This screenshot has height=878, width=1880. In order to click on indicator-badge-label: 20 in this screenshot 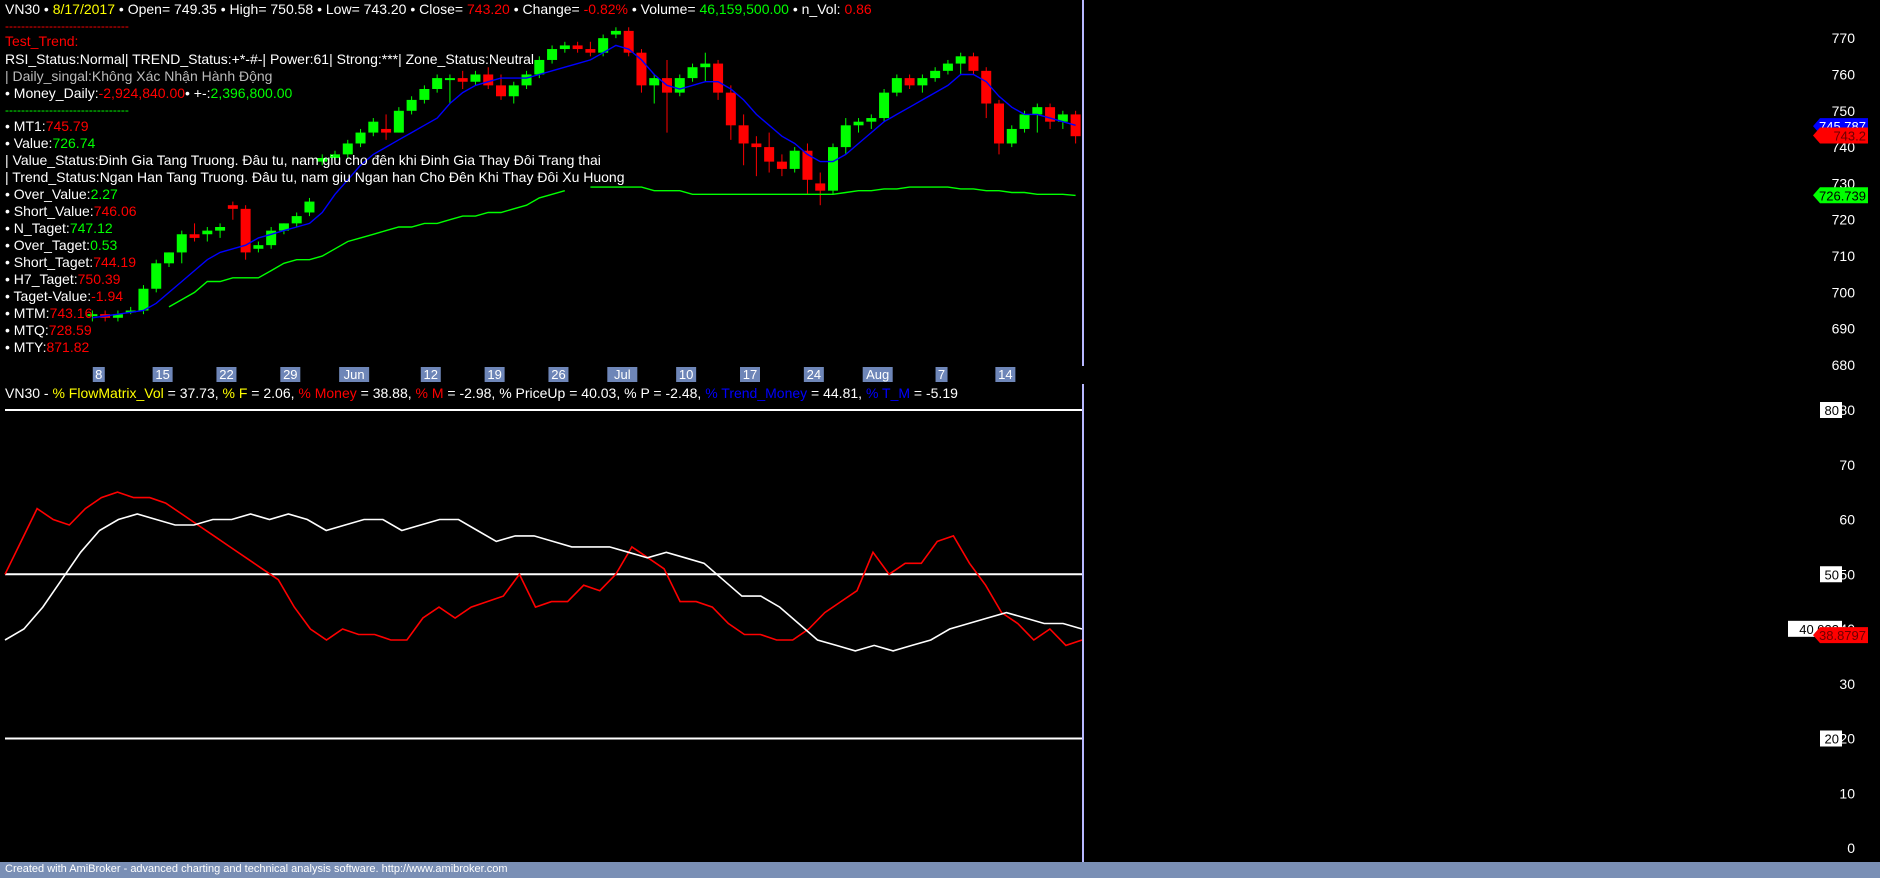, I will do `click(1832, 739)`.